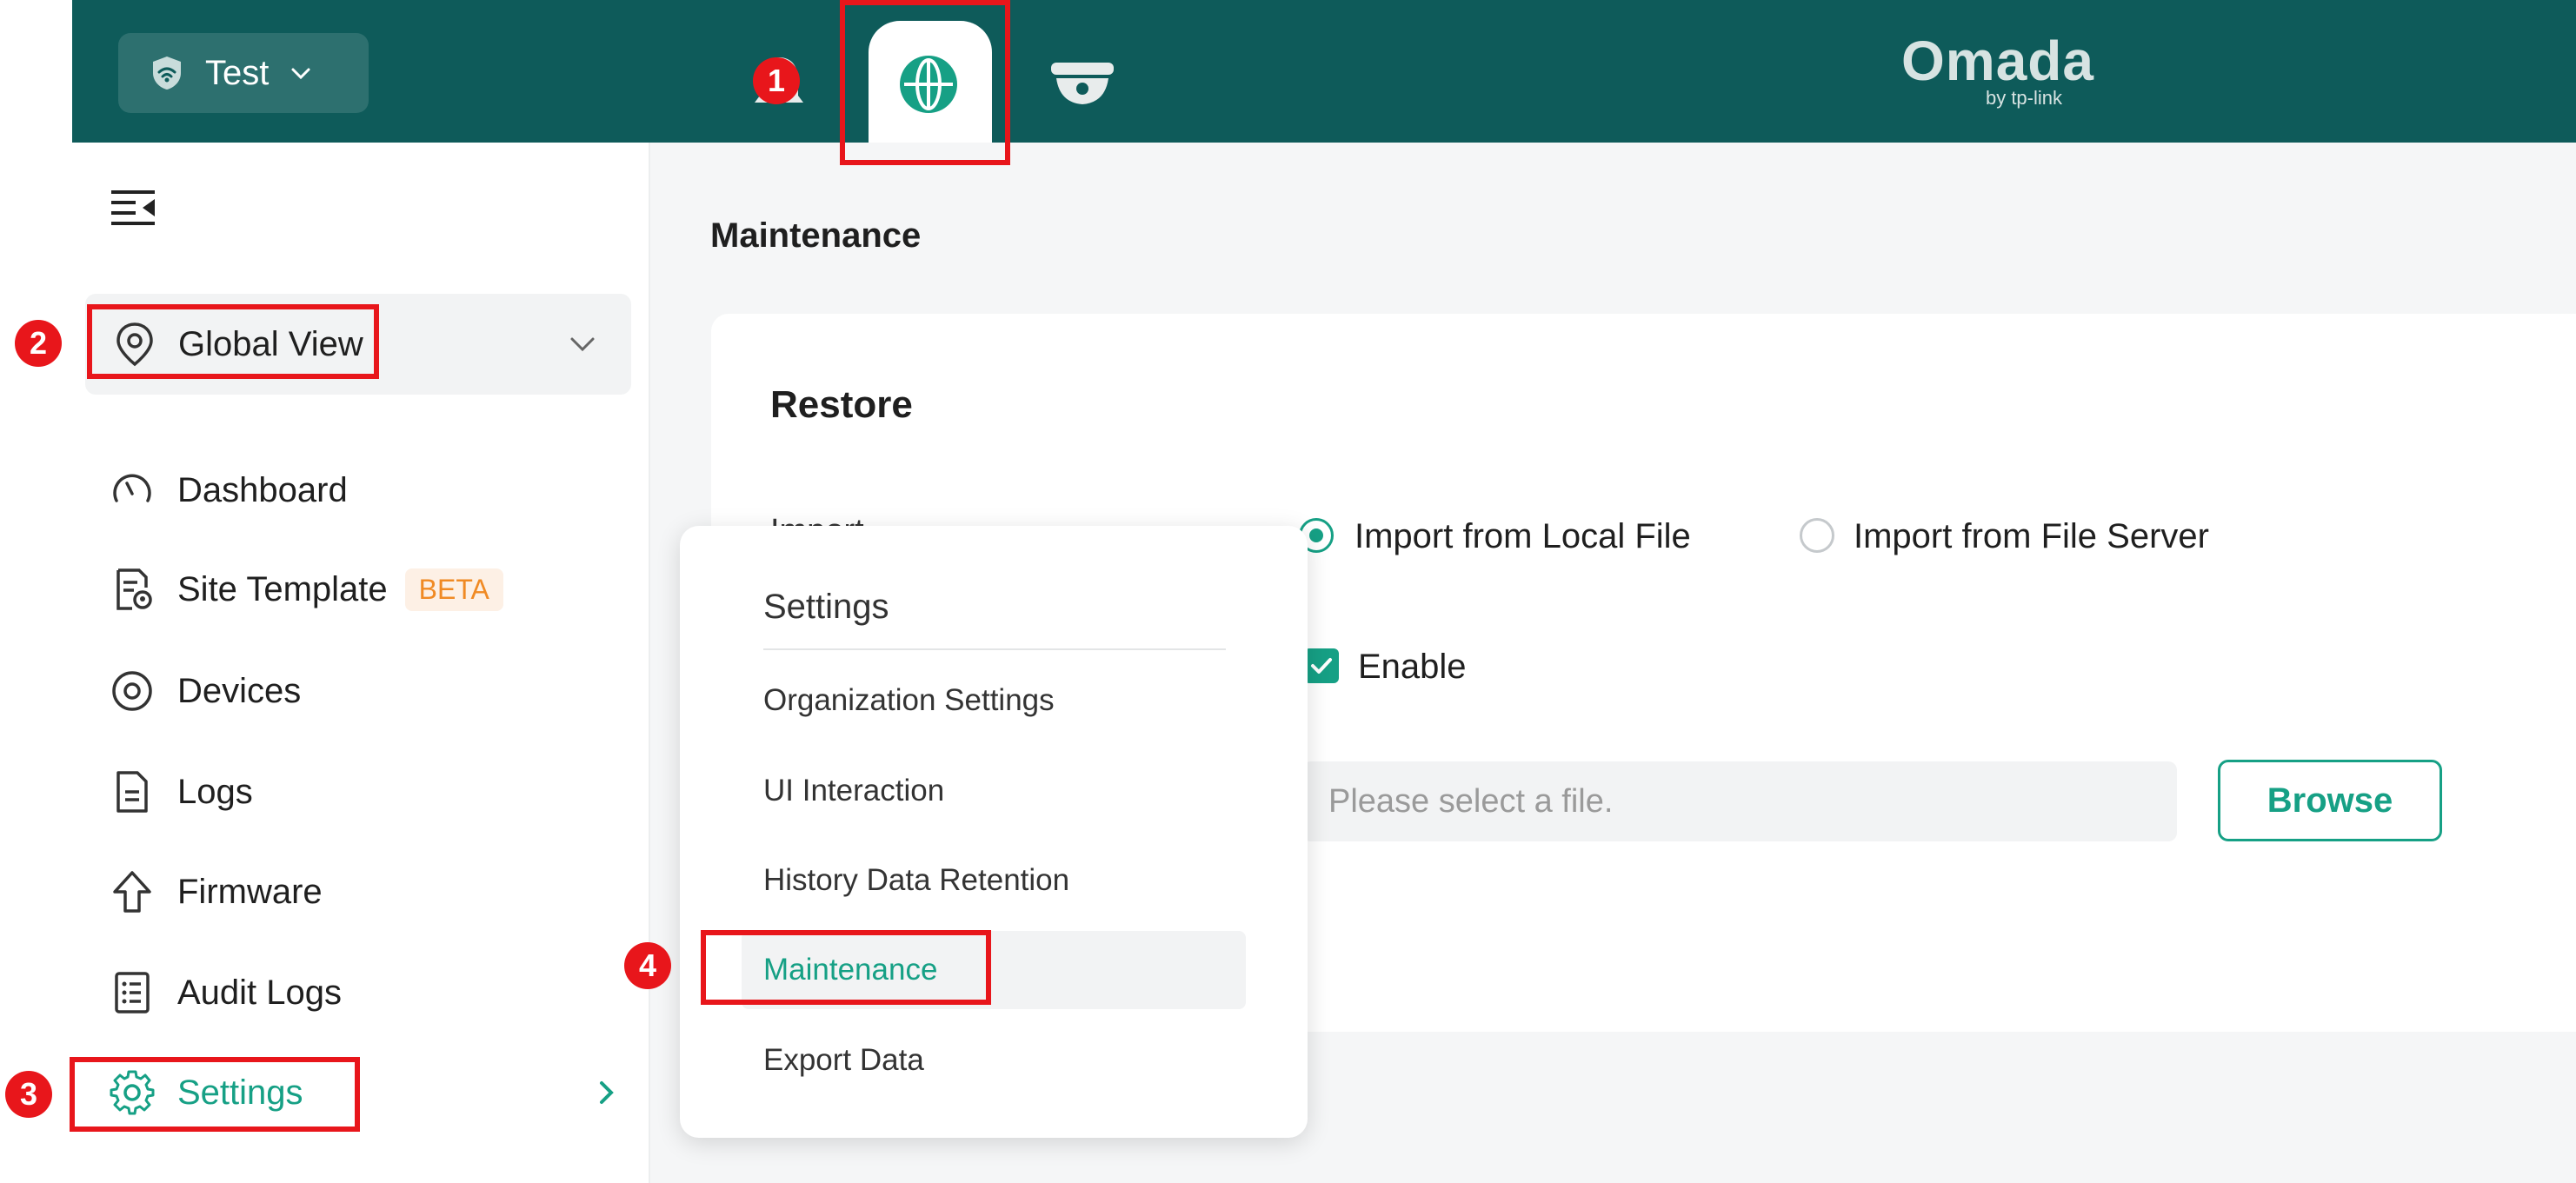 This screenshot has height=1183, width=2576. Describe the element at coordinates (167, 73) in the screenshot. I see `site-icon` at that location.